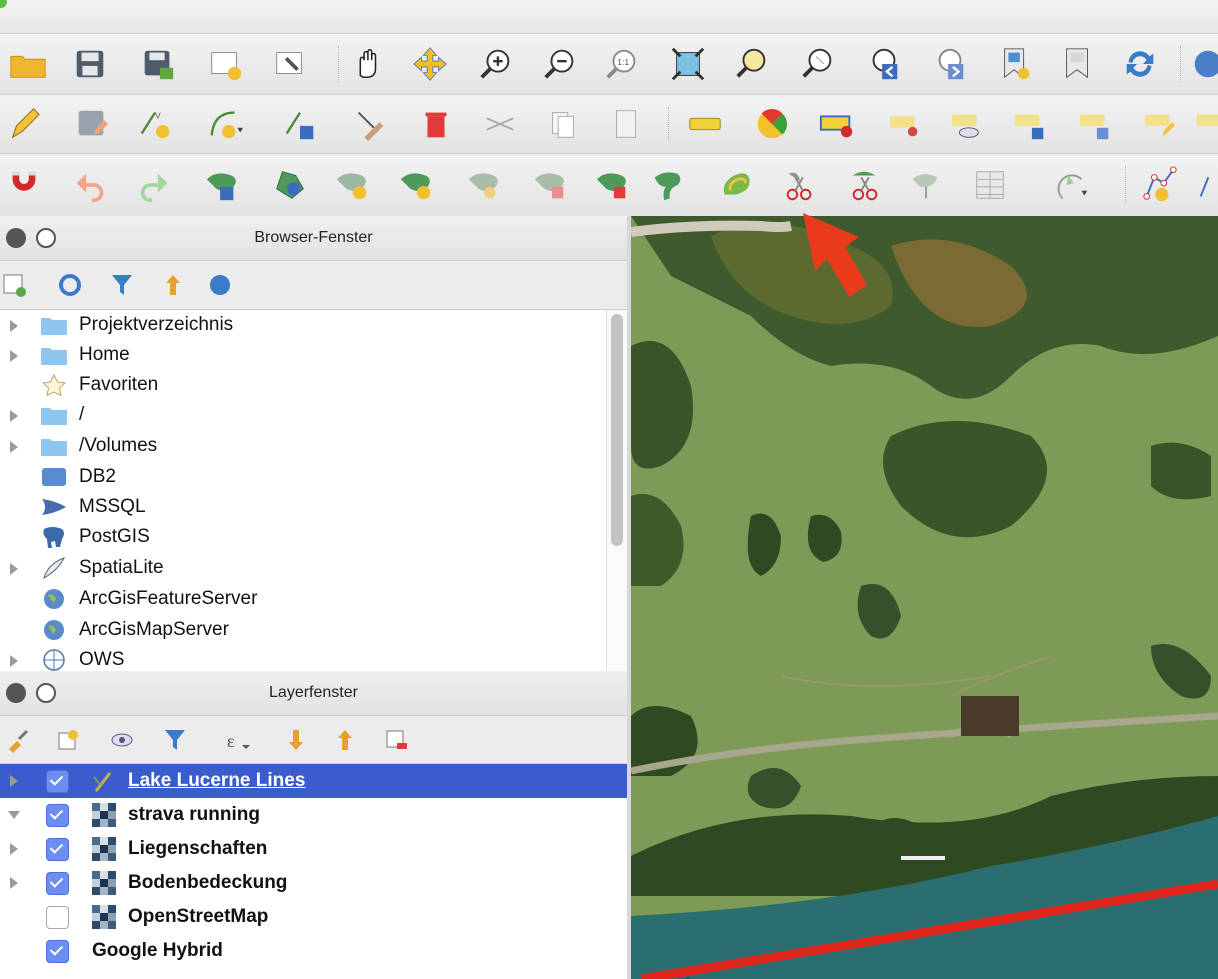  Describe the element at coordinates (225, 64) in the screenshot. I see `new-print-composer-icon` at that location.